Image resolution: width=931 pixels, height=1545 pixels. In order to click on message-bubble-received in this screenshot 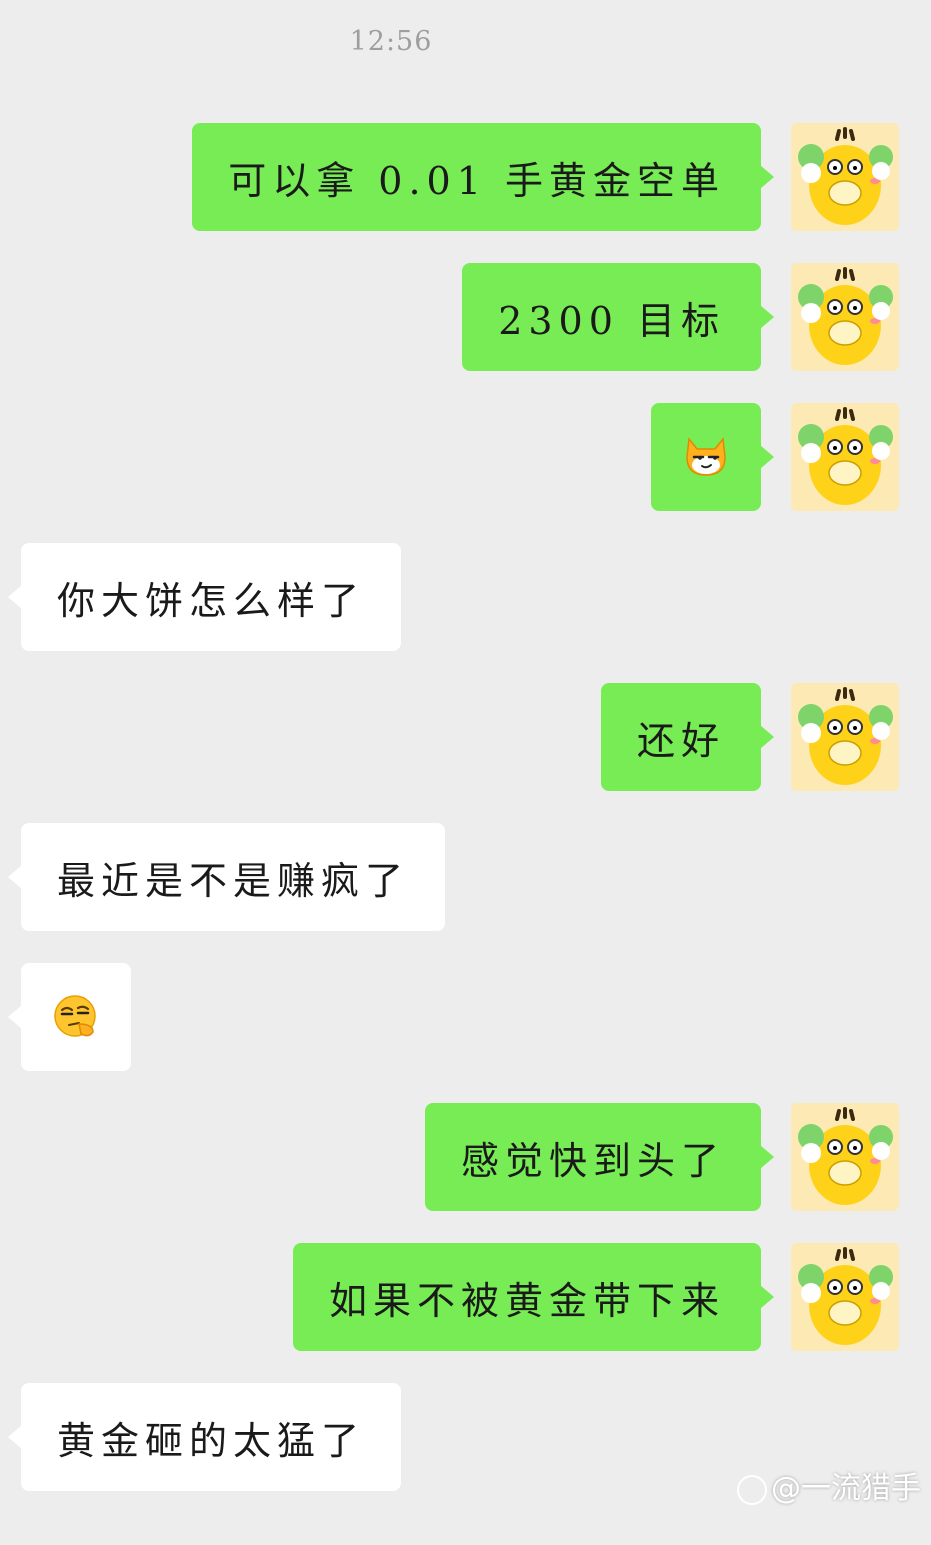, I will do `click(69, 1017)`.